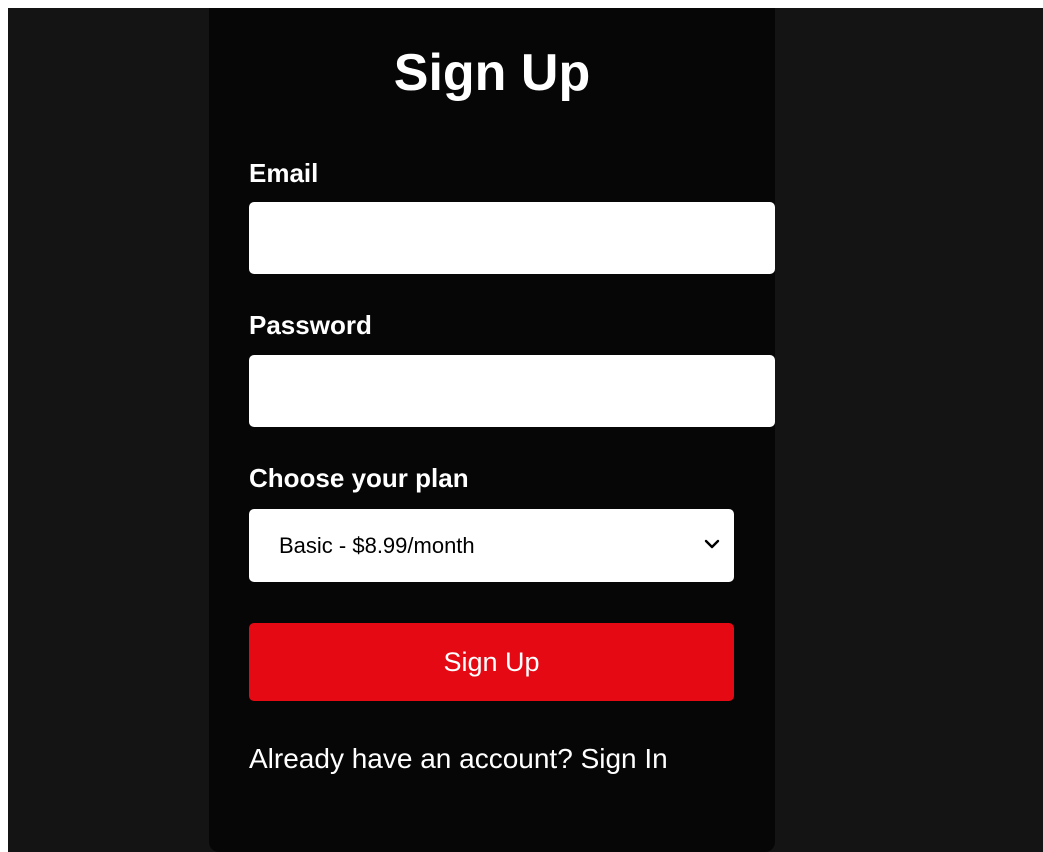 The width and height of the screenshot is (1043, 852). What do you see at coordinates (512, 238) in the screenshot?
I see `email-field` at bounding box center [512, 238].